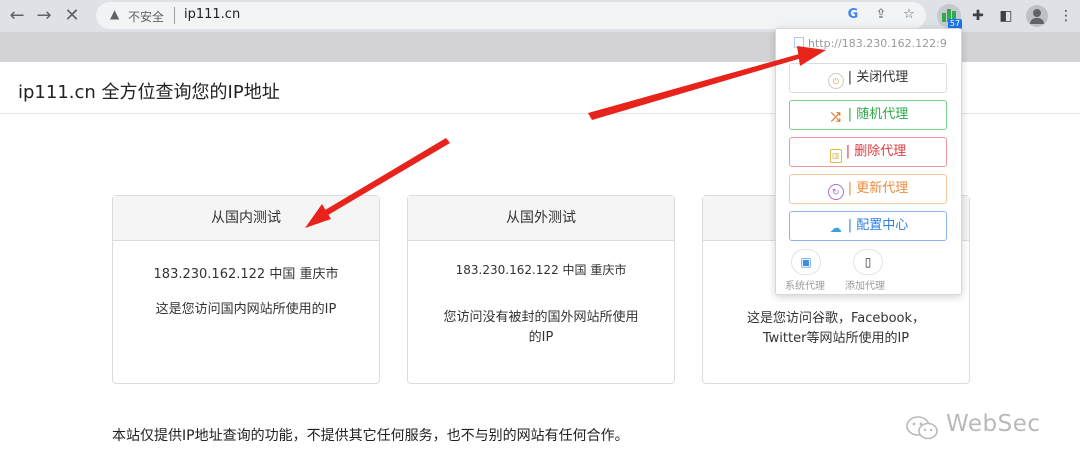 The image size is (1080, 472). I want to click on config-center-label: | 配置中心, so click(878, 225).